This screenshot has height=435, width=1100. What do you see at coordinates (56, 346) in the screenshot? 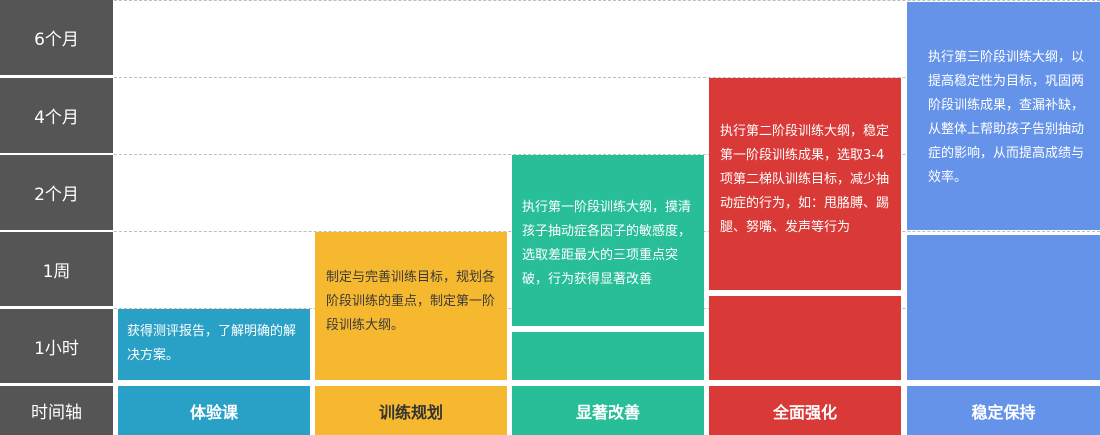
I see `axis-label-1-hour: 1小时` at bounding box center [56, 346].